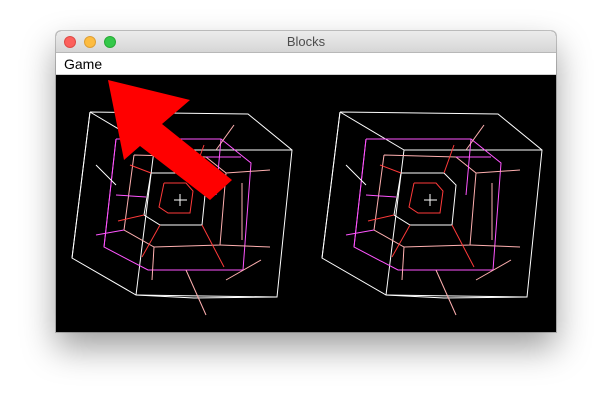 The width and height of the screenshot is (612, 412). I want to click on menu-game: Game, so click(83, 64).